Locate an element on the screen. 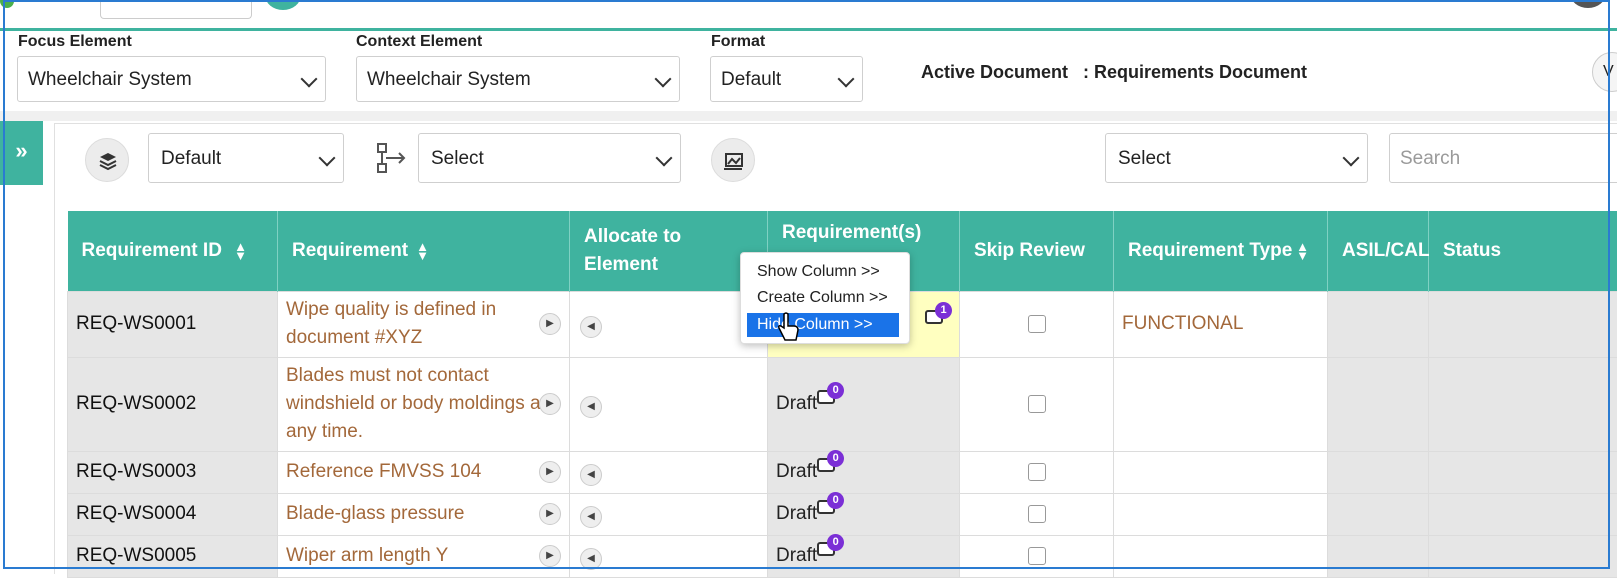 The width and height of the screenshot is (1617, 578). focus-element-label: Focus Element is located at coordinates (75, 42).